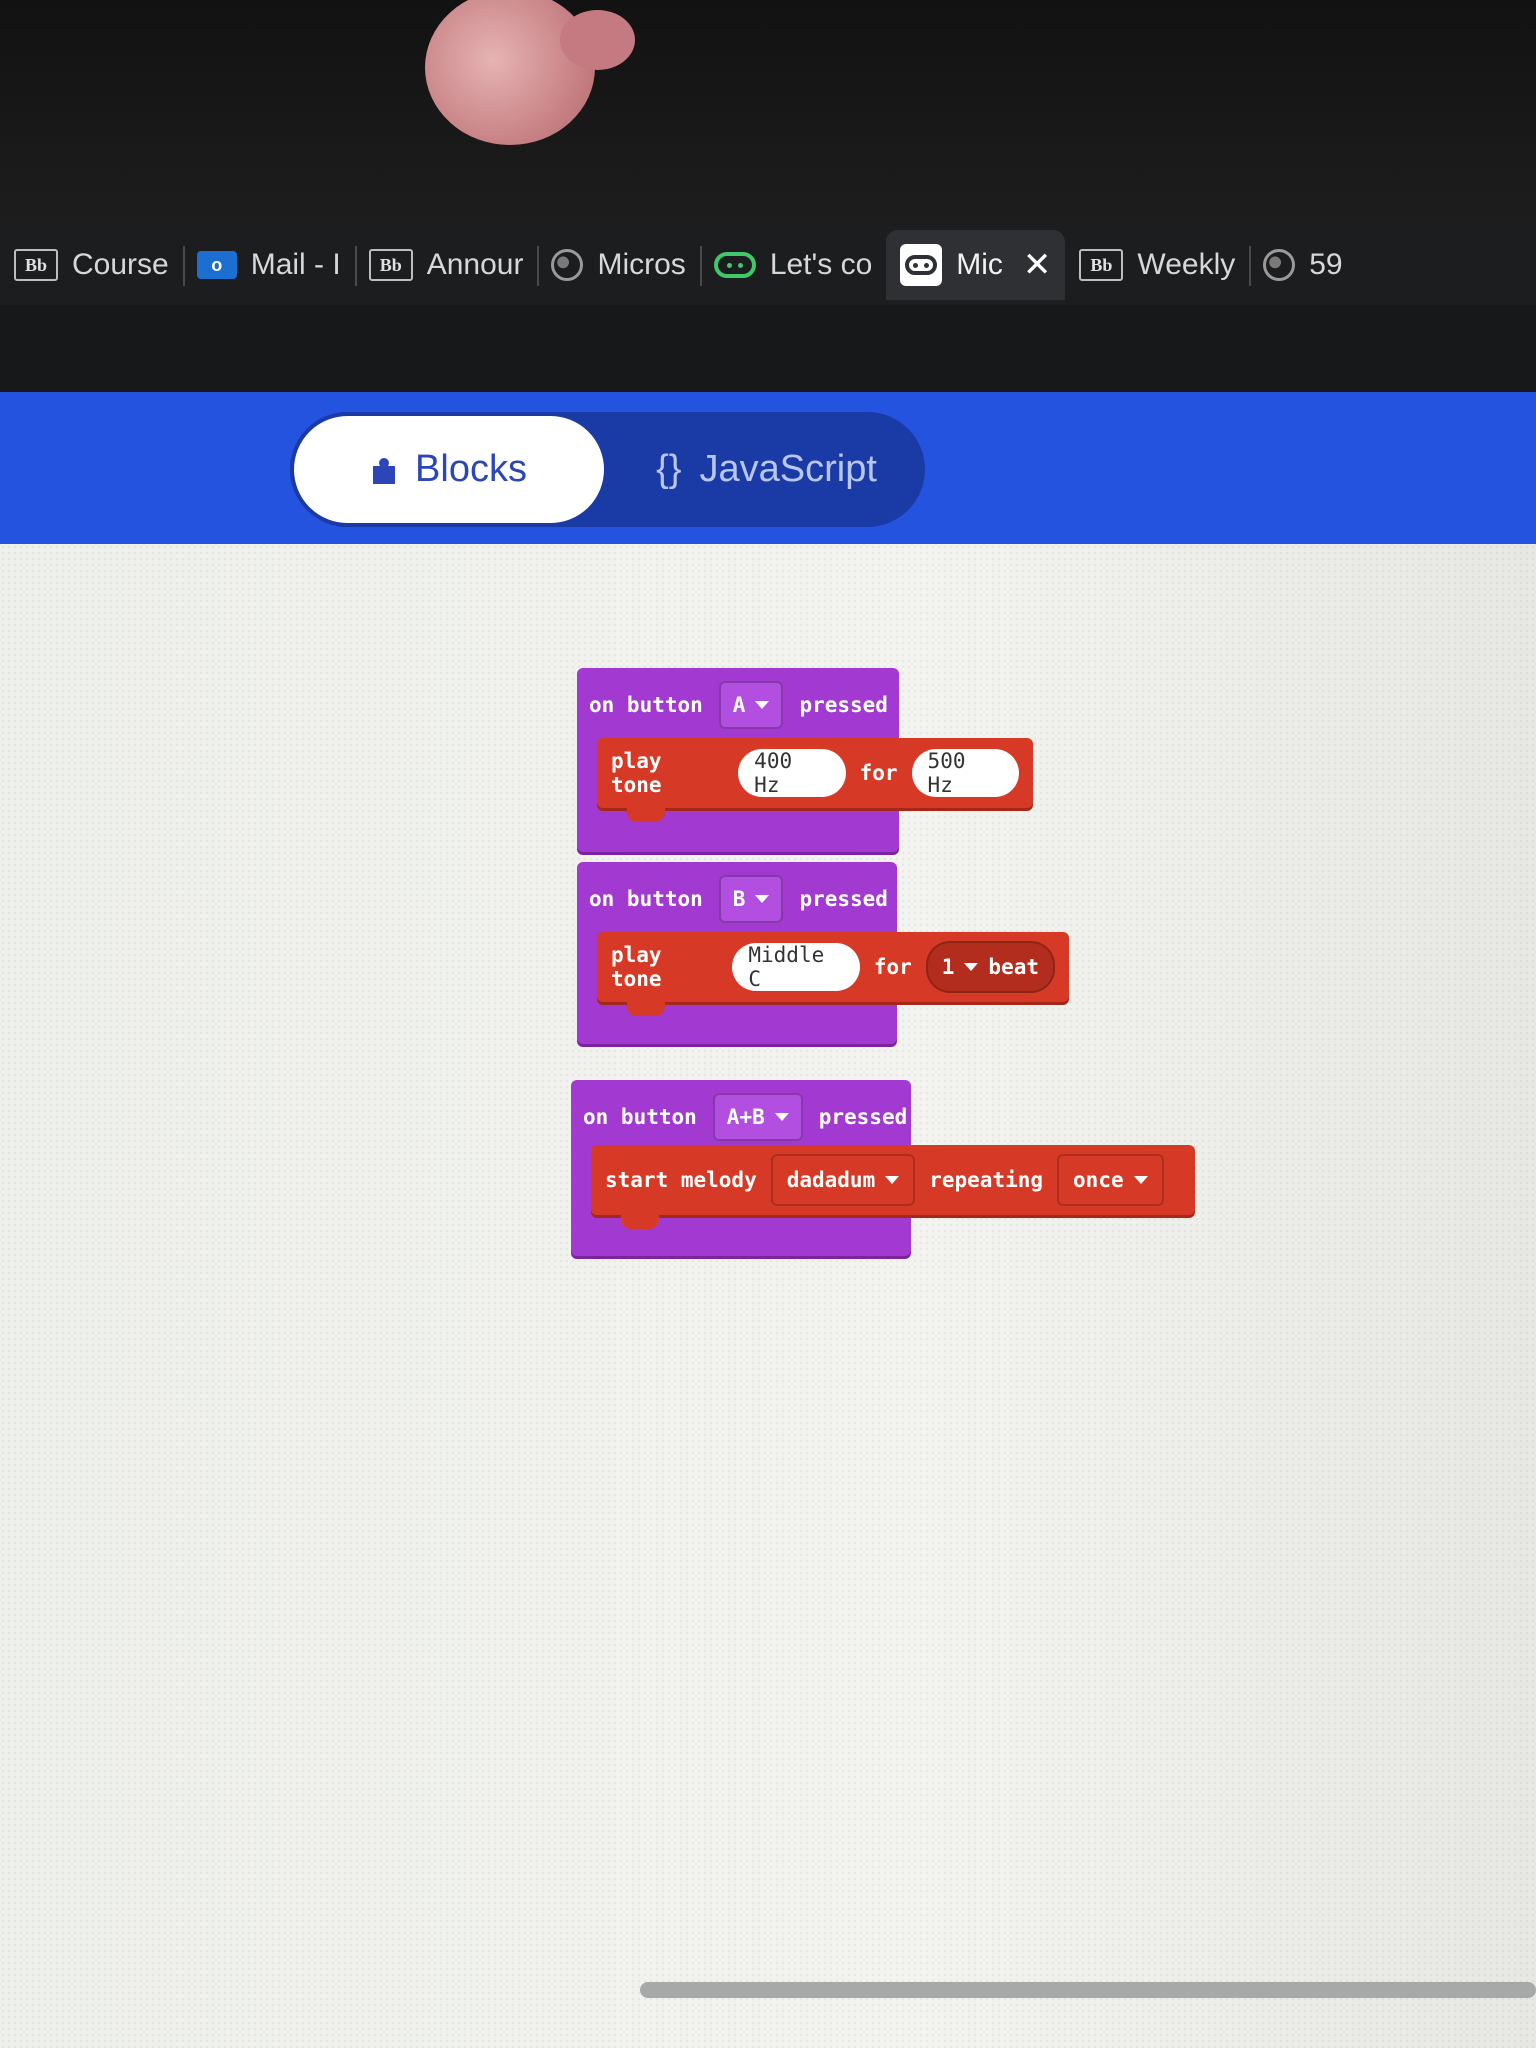 This screenshot has width=1536, height=2048. I want to click on braces-icon: {}, so click(669, 469).